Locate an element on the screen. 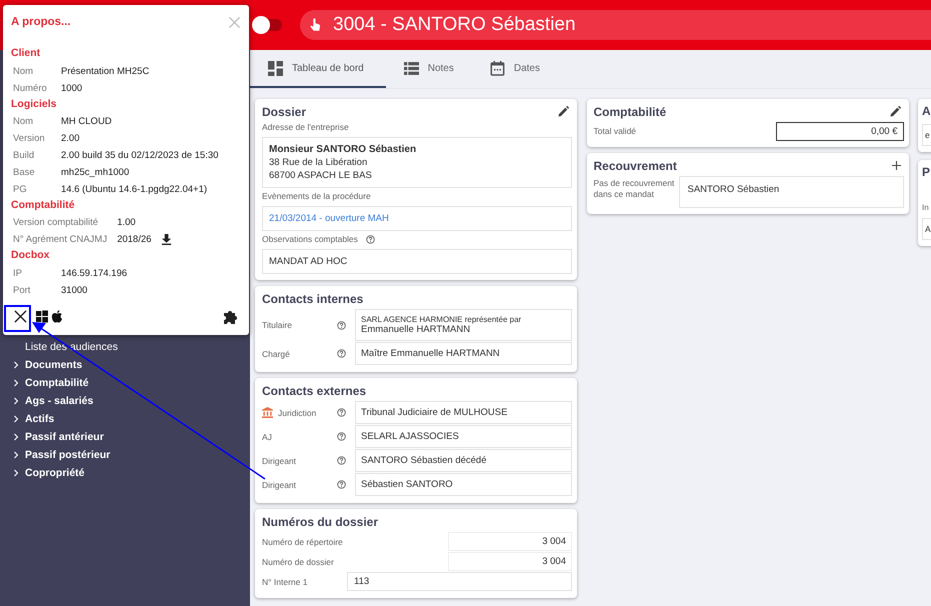 The width and height of the screenshot is (931, 606). close-icon is located at coordinates (20, 317).